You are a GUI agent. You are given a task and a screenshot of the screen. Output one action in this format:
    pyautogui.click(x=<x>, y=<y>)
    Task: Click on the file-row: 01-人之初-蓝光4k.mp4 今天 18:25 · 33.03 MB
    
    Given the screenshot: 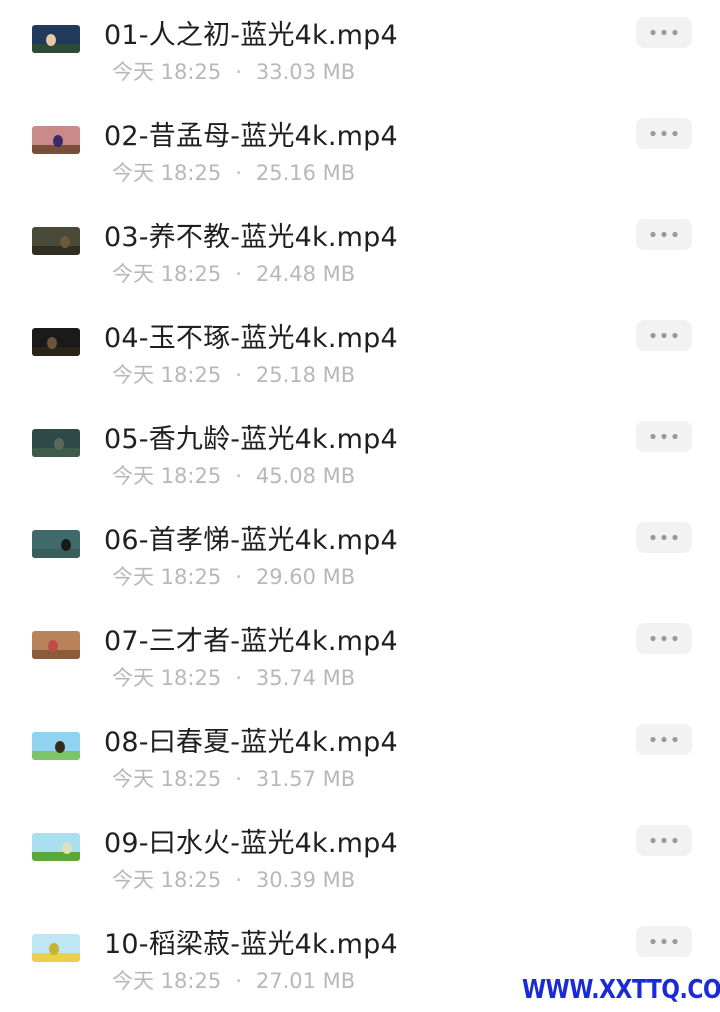 What is the action you would take?
    pyautogui.click(x=360, y=50)
    